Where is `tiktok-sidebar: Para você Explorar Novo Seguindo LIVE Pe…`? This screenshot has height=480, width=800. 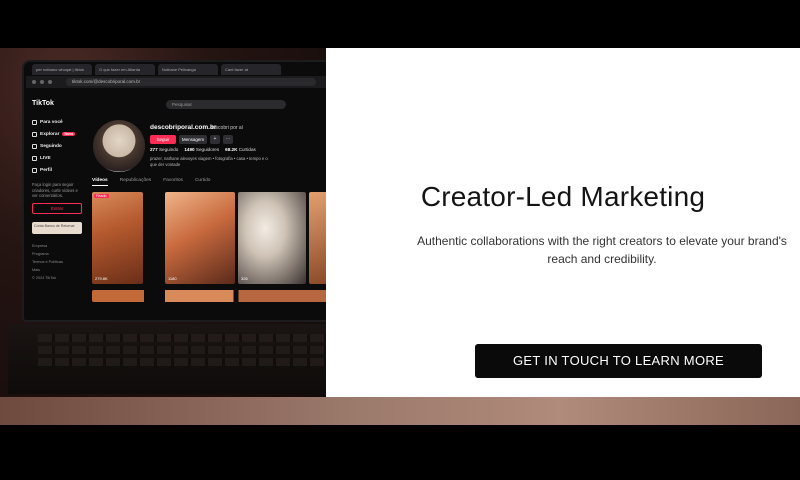 tiktok-sidebar: Para você Explorar Novo Seguindo LIVE Pe… is located at coordinates (59, 199).